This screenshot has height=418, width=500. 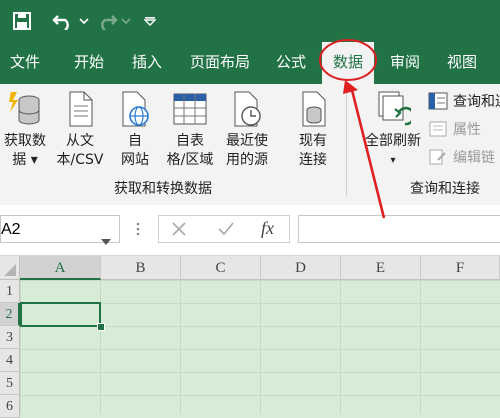 I want to click on formula-bar: A2 fx, so click(x=250, y=230).